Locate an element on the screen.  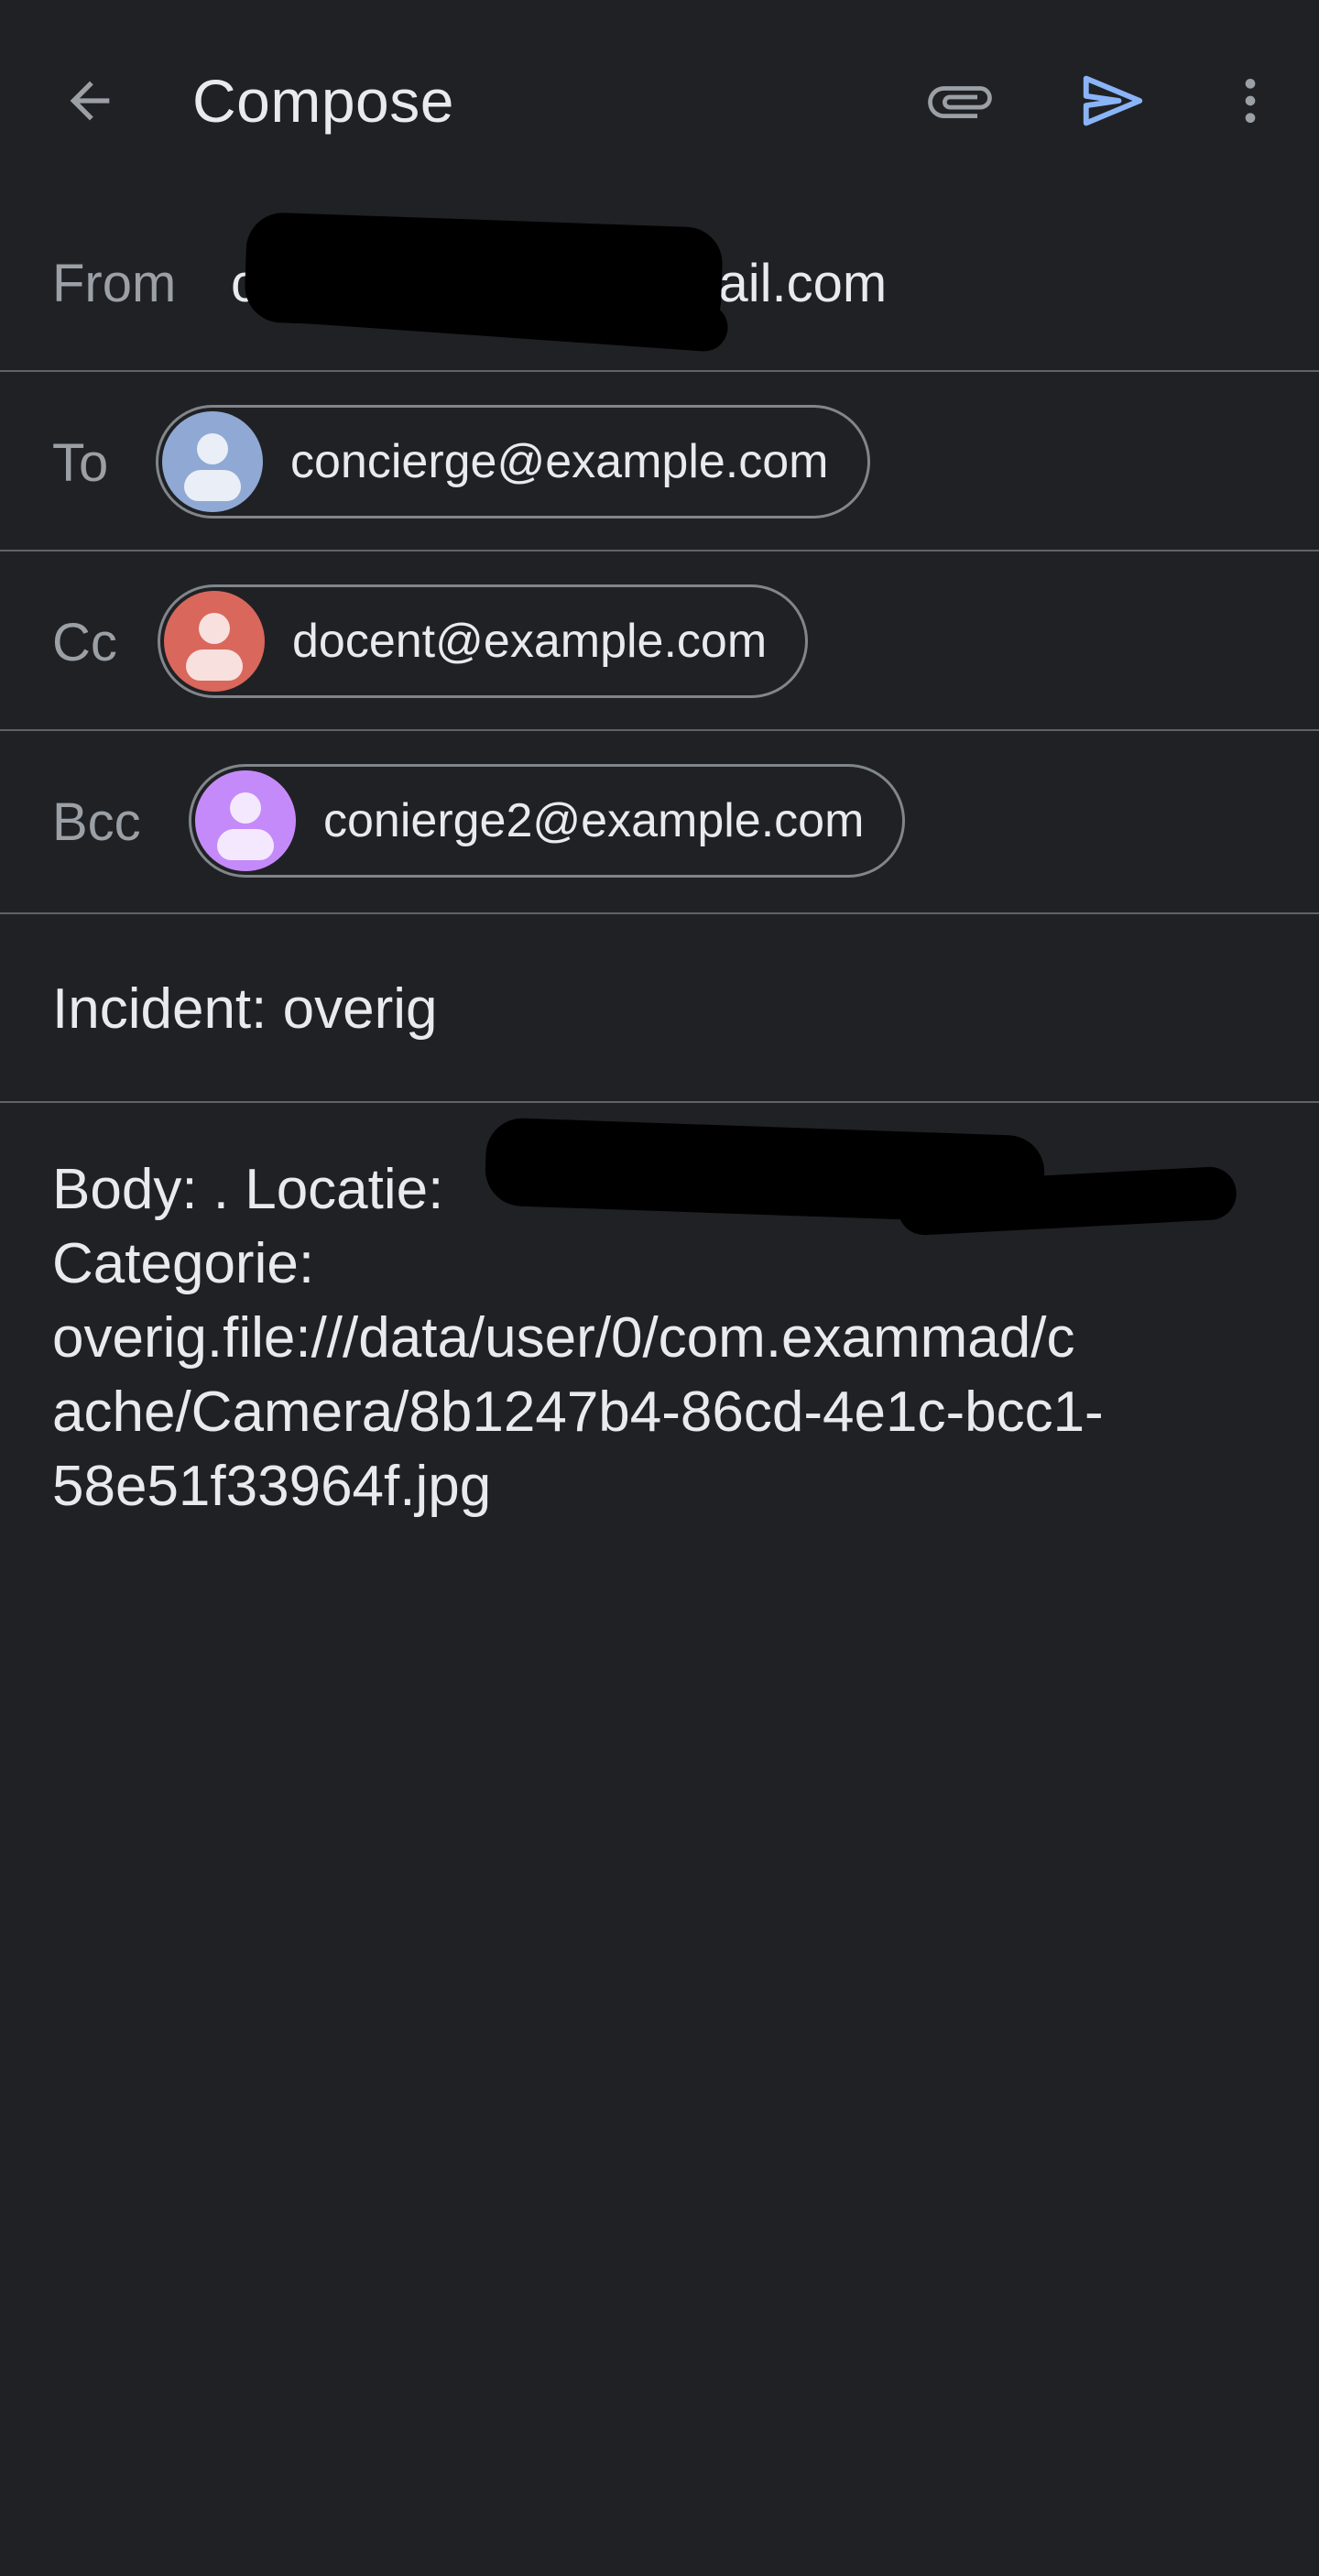
bcc-field: Bcc conierge2@example.com is located at coordinates (659, 823).